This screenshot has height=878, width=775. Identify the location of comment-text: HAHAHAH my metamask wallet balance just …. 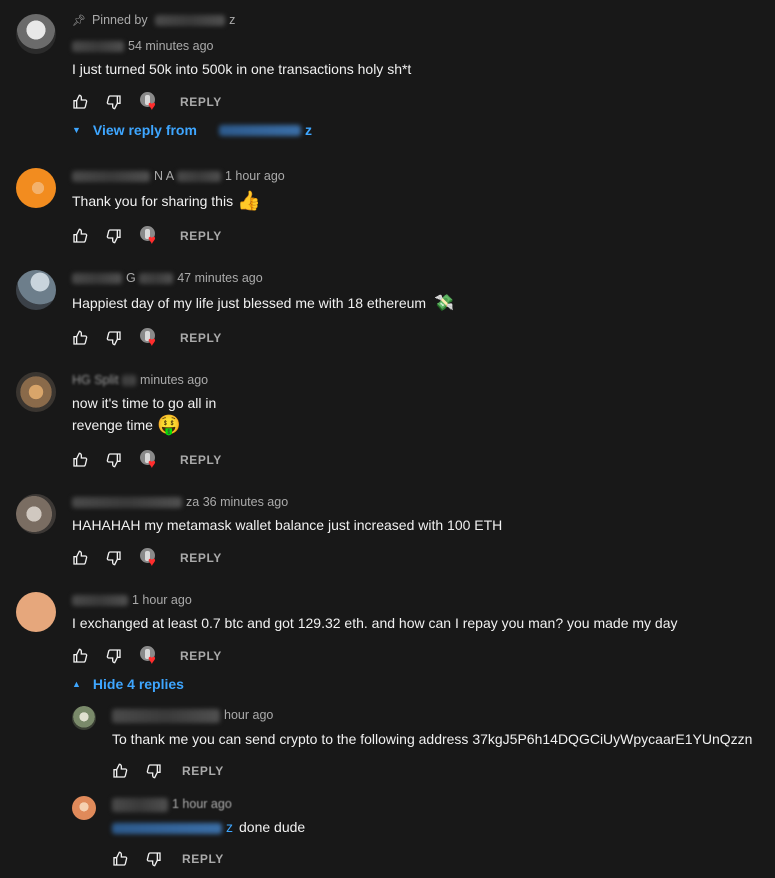
(287, 525).